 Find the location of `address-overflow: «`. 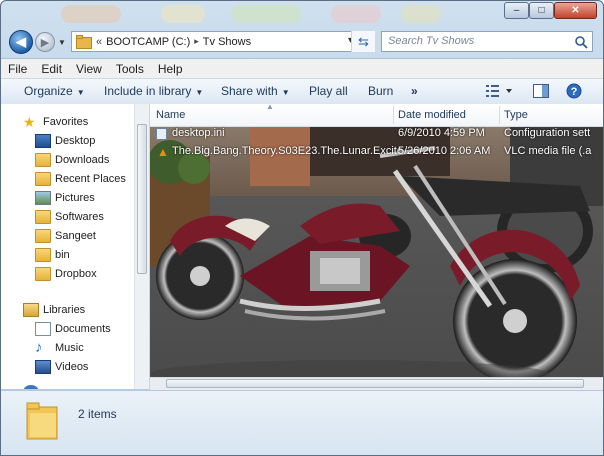

address-overflow: « is located at coordinates (99, 42).